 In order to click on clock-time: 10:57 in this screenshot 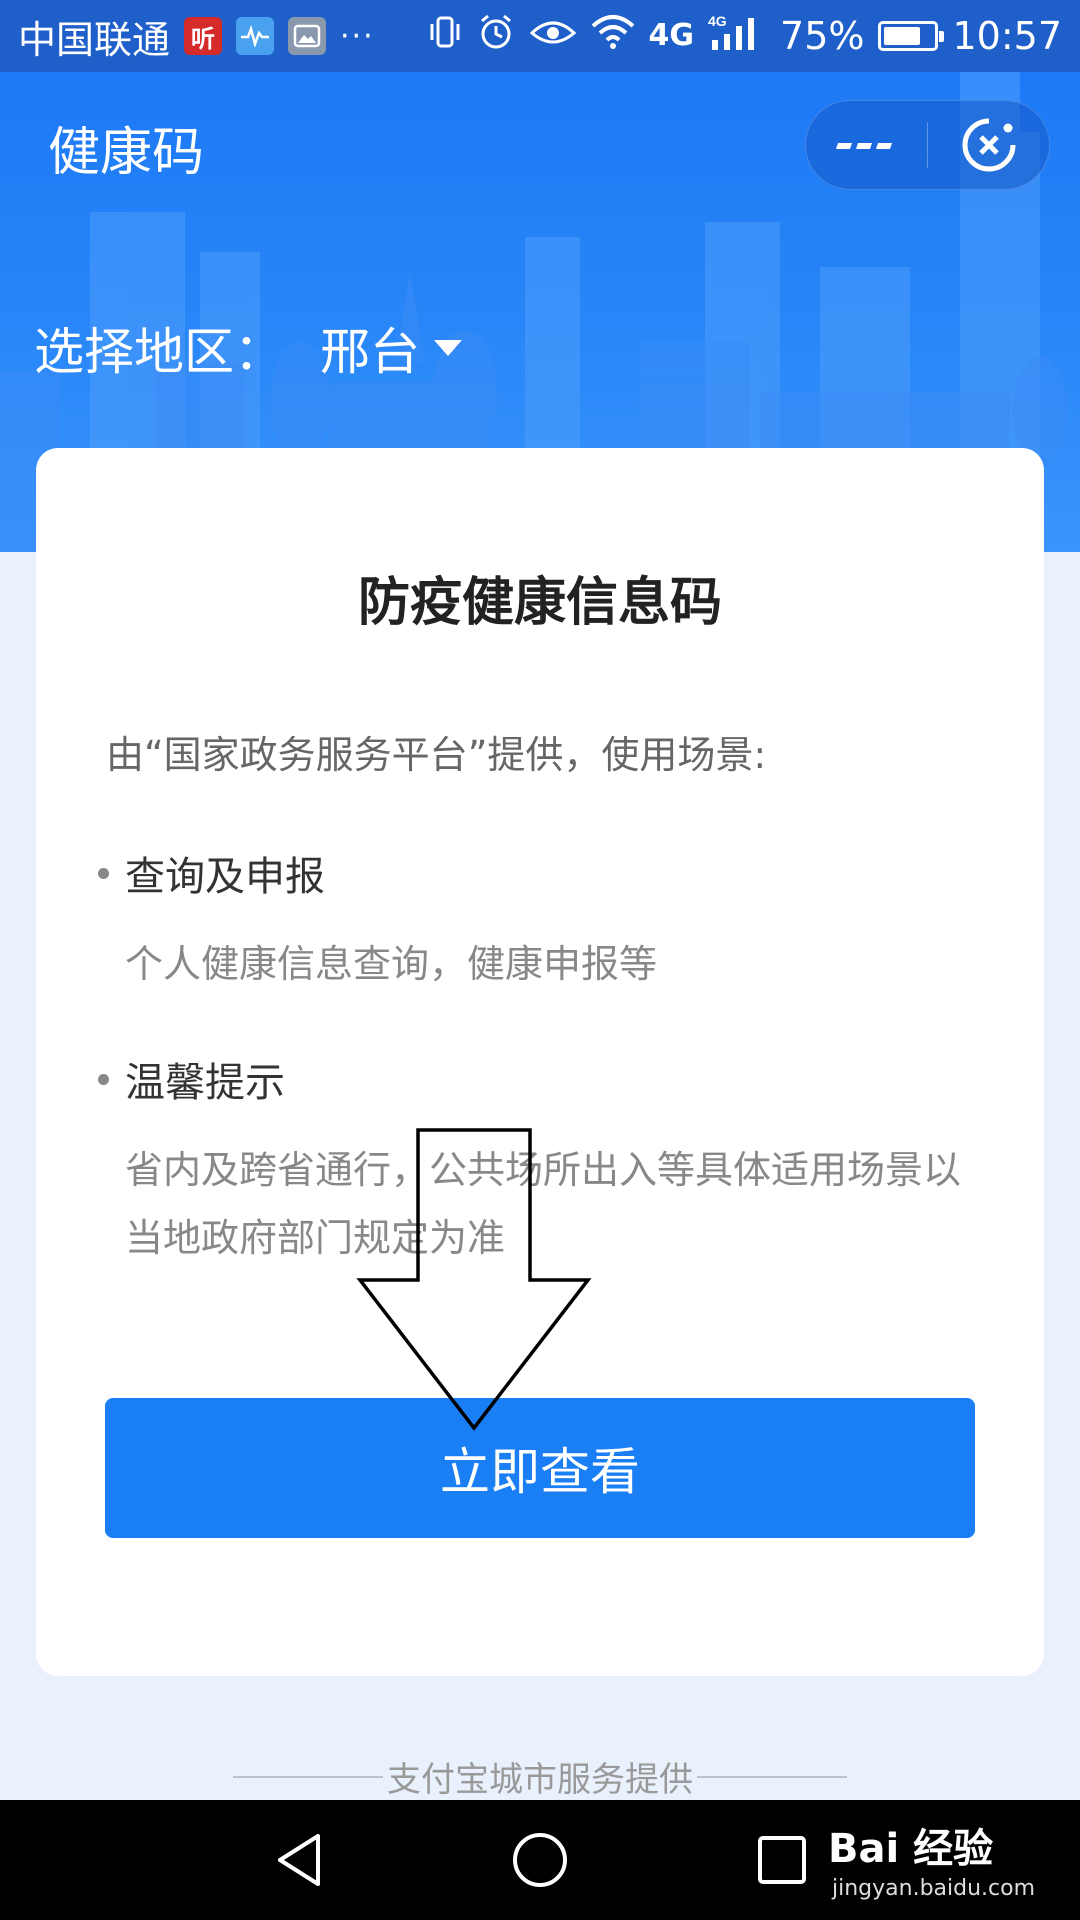, I will do `click(1007, 36)`.